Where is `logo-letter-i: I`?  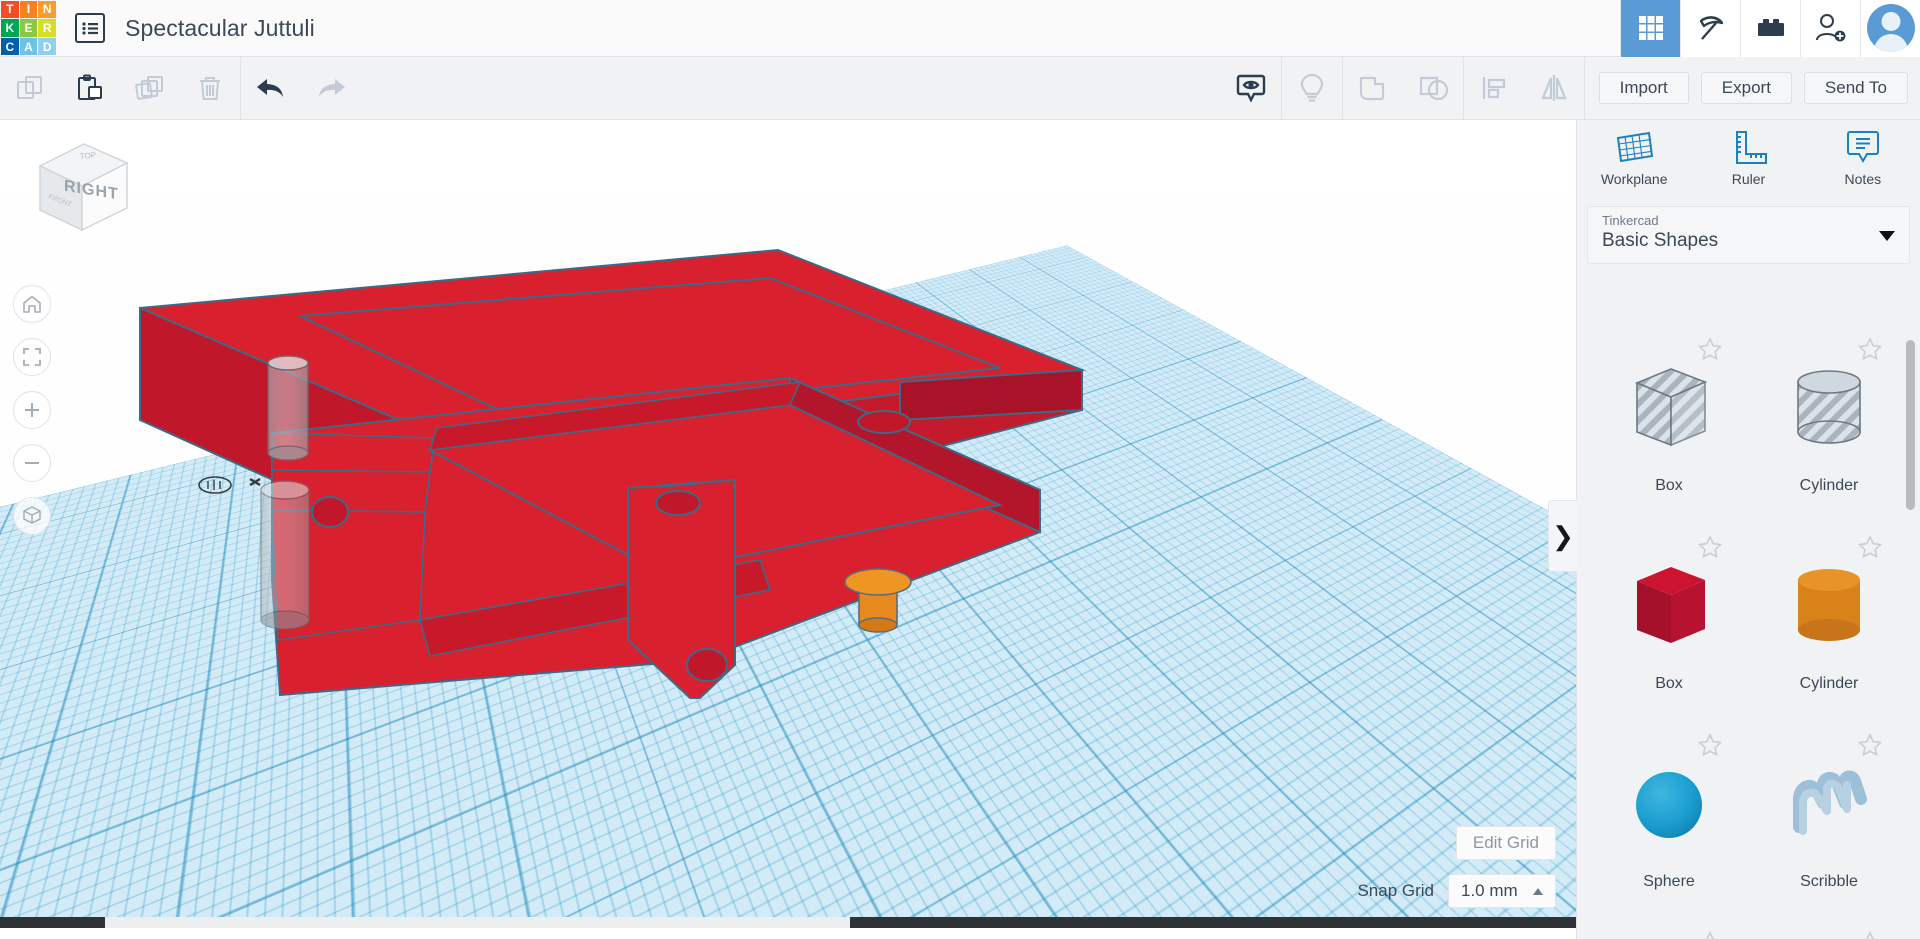
logo-letter-i: I is located at coordinates (28, 9).